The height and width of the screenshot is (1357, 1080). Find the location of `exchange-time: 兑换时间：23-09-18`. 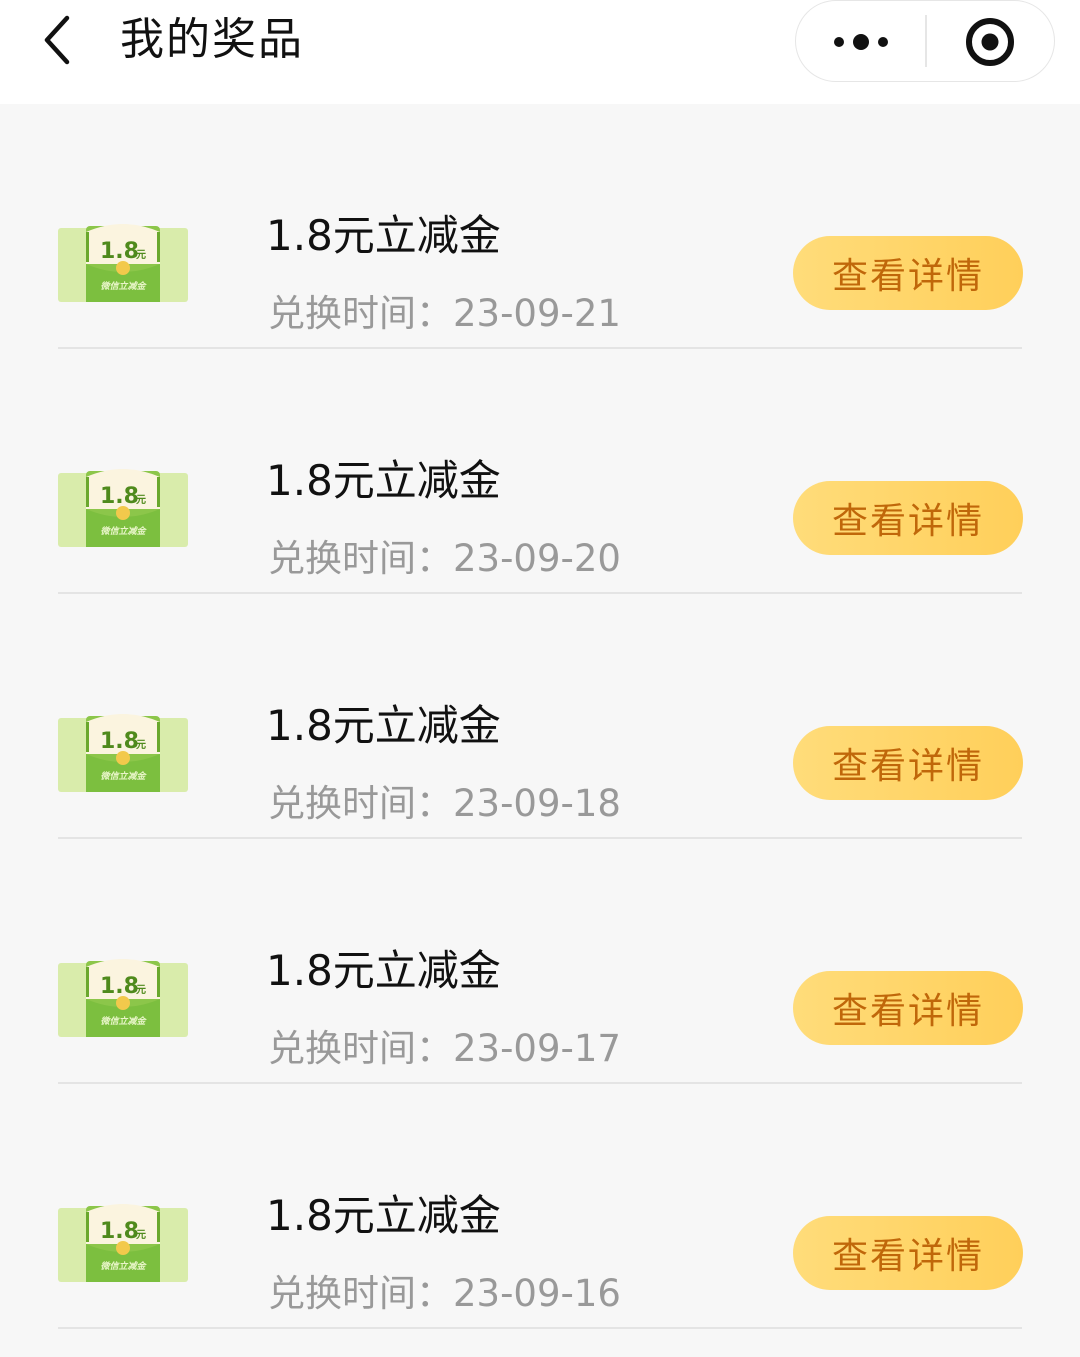

exchange-time: 兑换时间：23-09-18 is located at coordinates (444, 804).